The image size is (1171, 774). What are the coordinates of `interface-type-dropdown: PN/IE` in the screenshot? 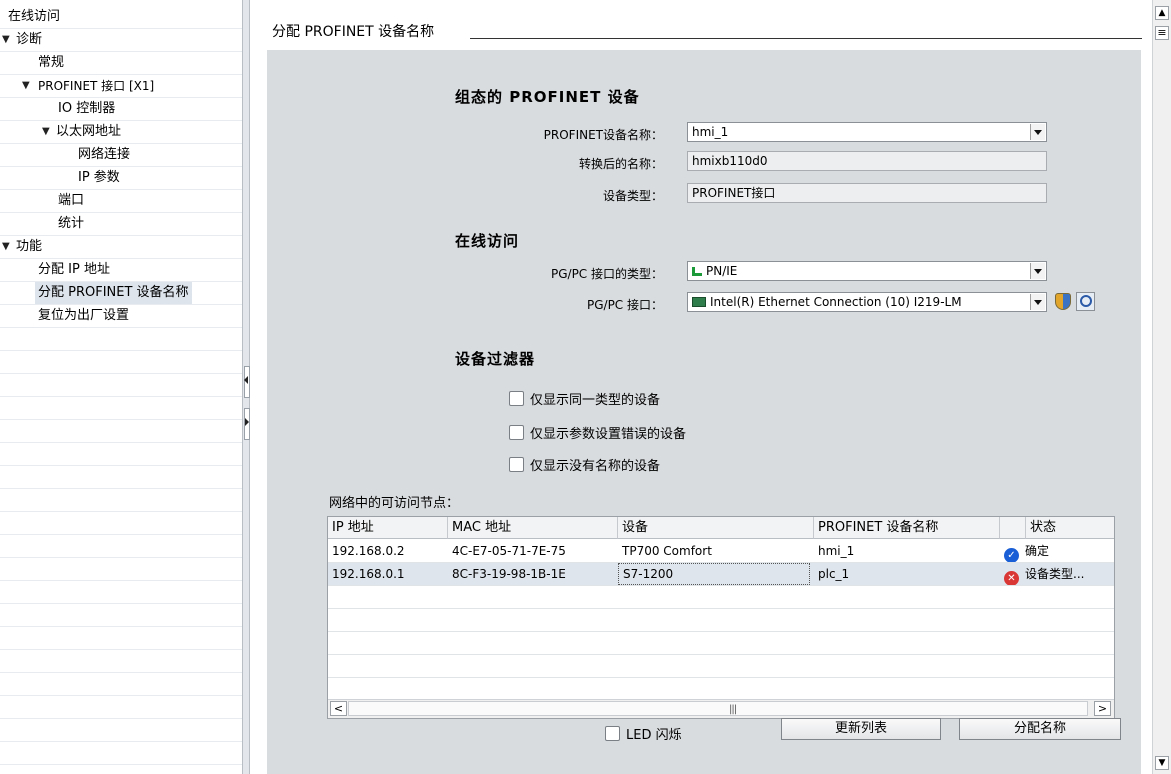 It's located at (867, 271).